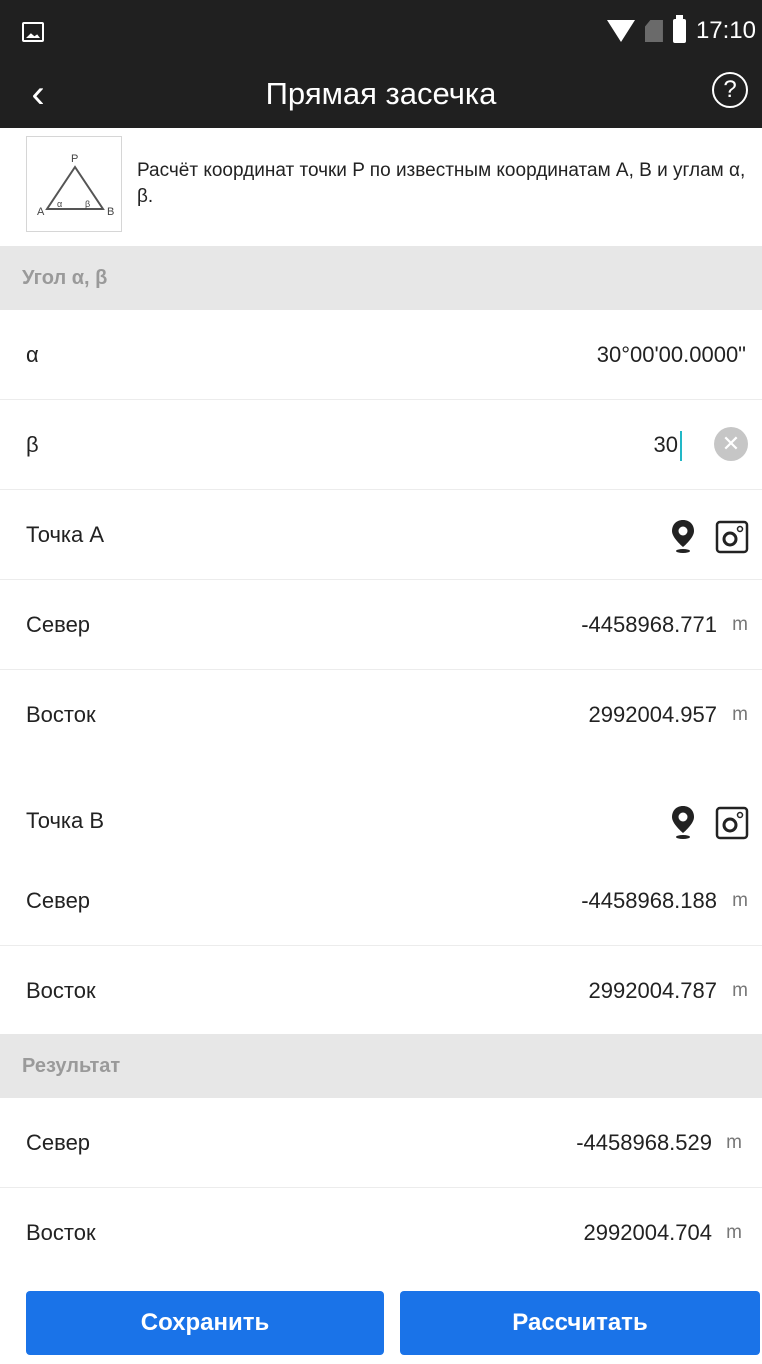  Describe the element at coordinates (725, 30) in the screenshot. I see `clock: 17:10` at that location.